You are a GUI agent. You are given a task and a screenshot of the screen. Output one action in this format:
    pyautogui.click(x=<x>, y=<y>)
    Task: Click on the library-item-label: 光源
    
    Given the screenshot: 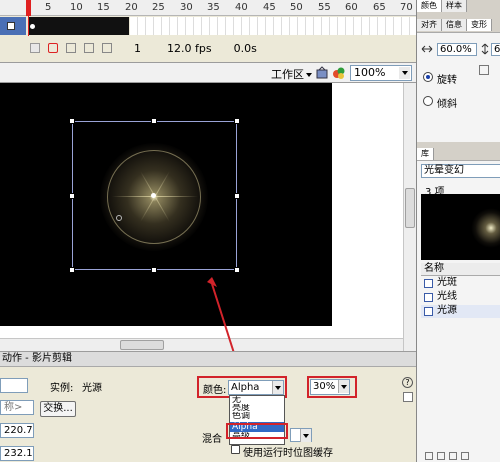 What is the action you would take?
    pyautogui.click(x=447, y=310)
    